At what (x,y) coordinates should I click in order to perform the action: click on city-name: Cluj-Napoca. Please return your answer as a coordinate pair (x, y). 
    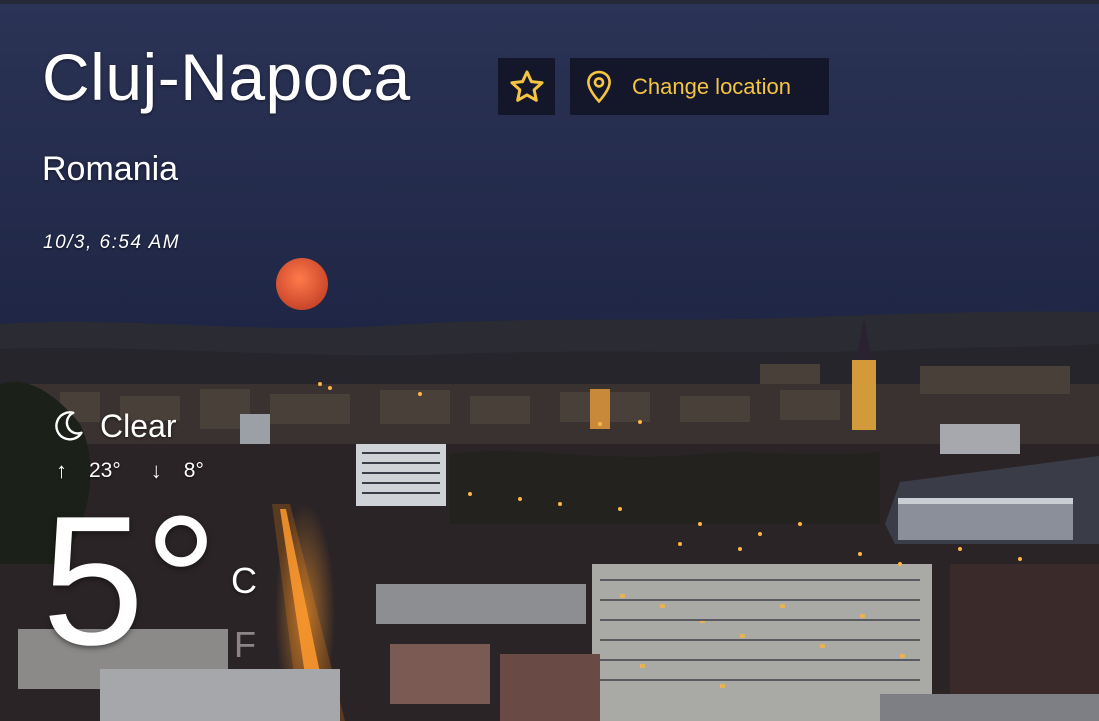
    Looking at the image, I should click on (226, 77).